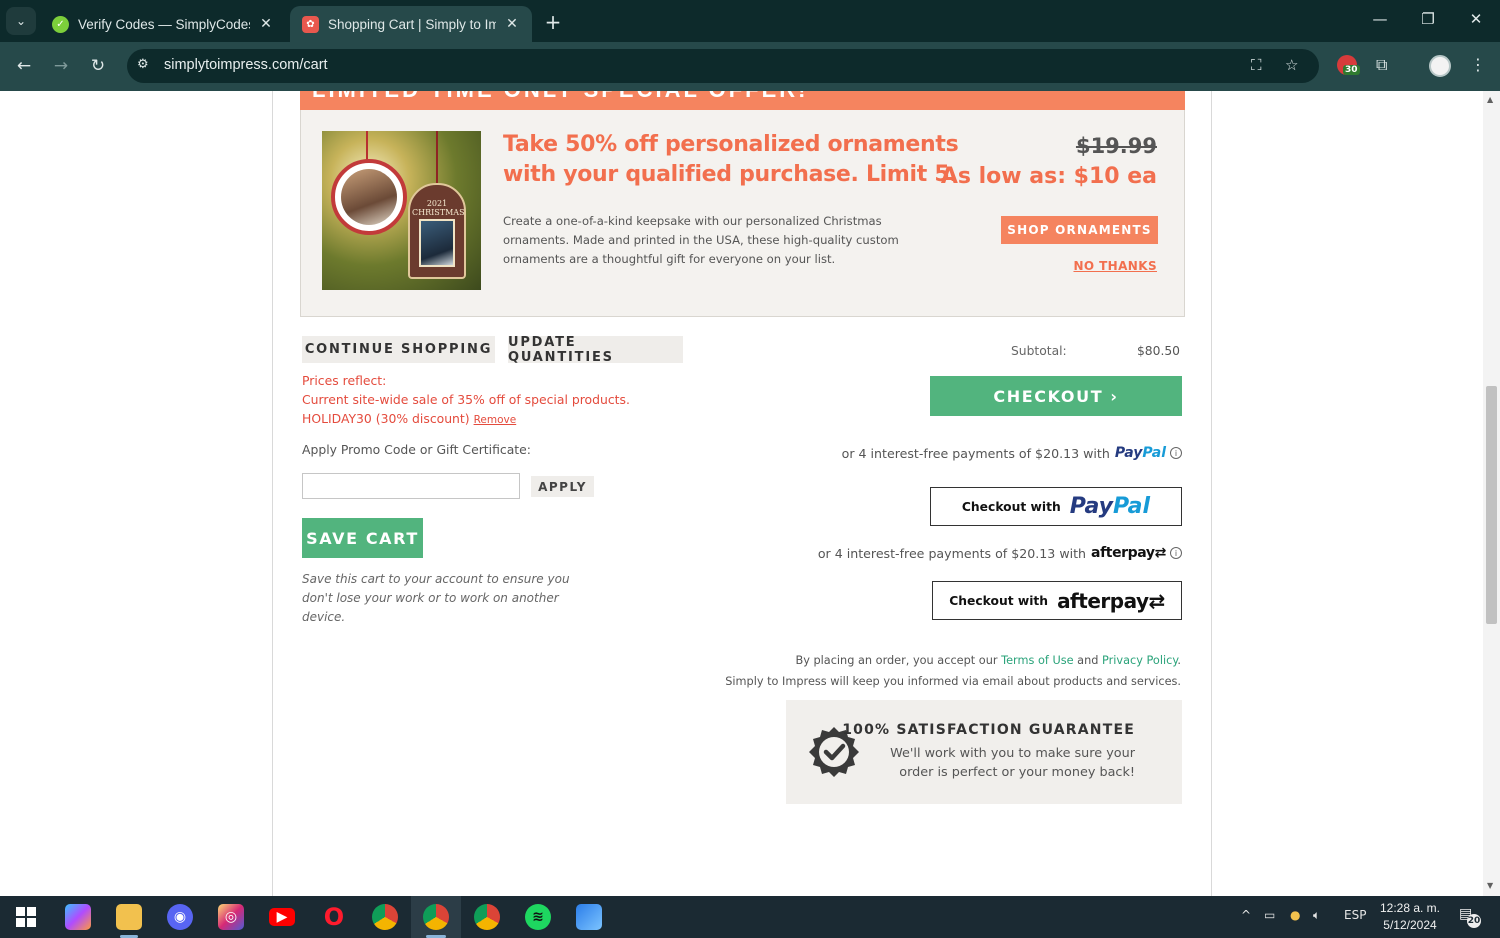  Describe the element at coordinates (1115, 266) in the screenshot. I see `no-thanks-link: NO THANKS` at that location.